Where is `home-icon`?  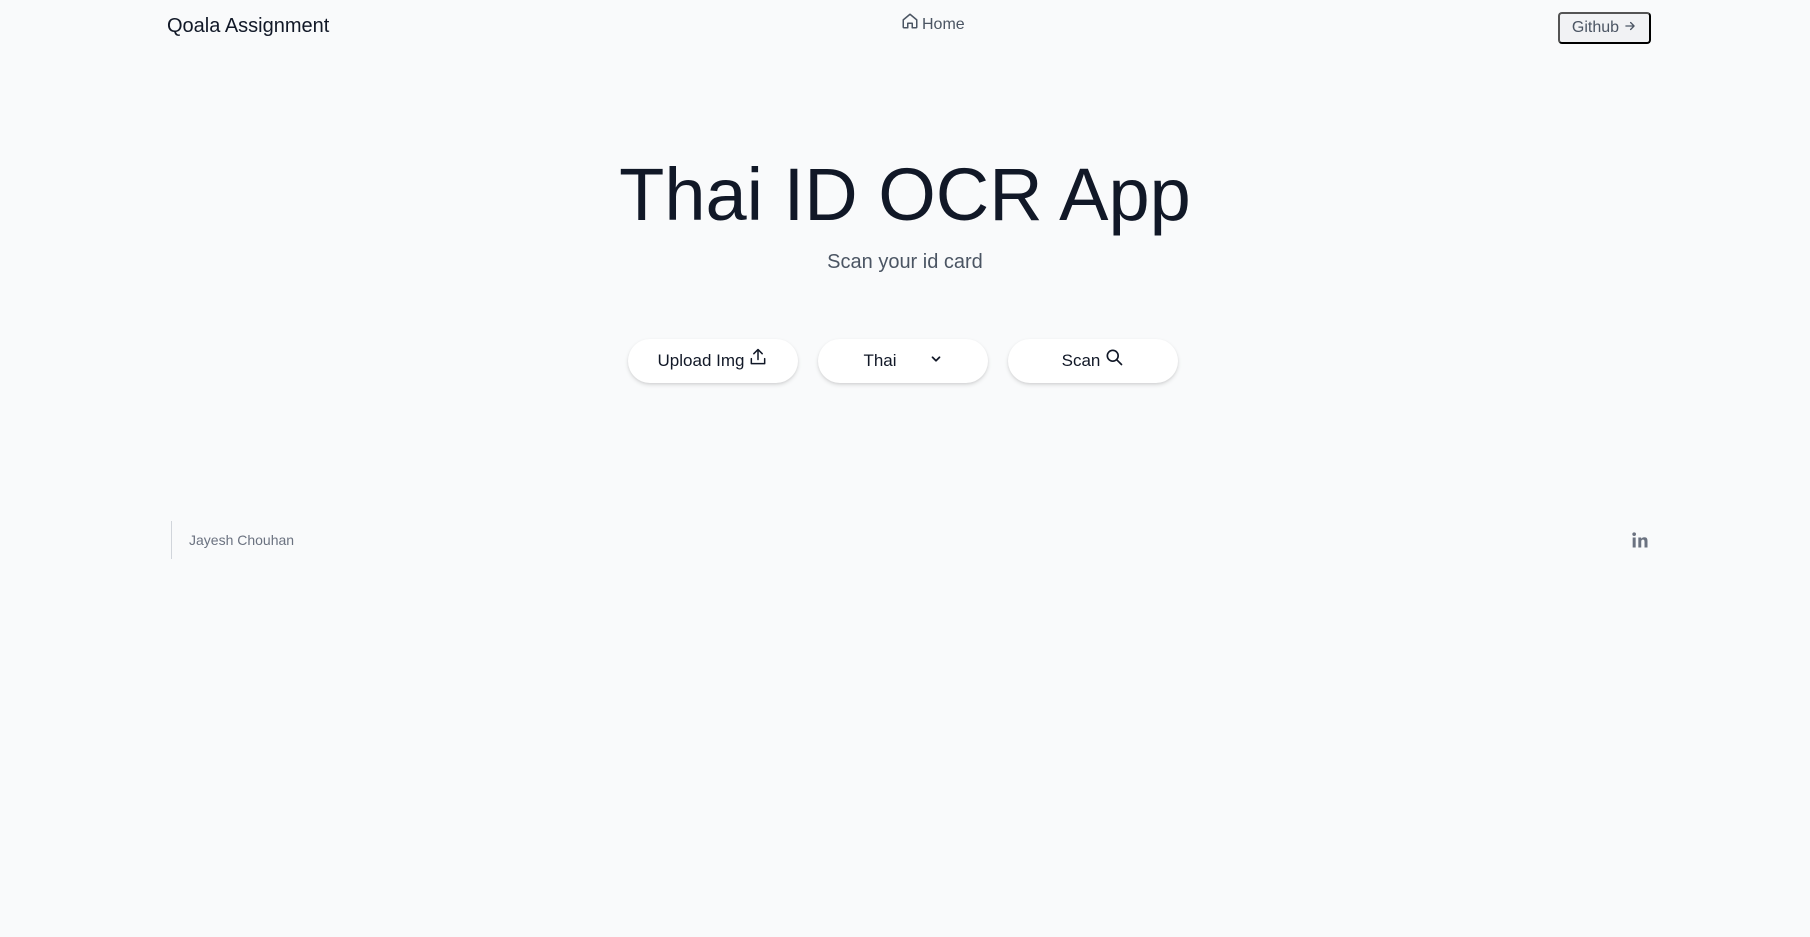
home-icon is located at coordinates (910, 24).